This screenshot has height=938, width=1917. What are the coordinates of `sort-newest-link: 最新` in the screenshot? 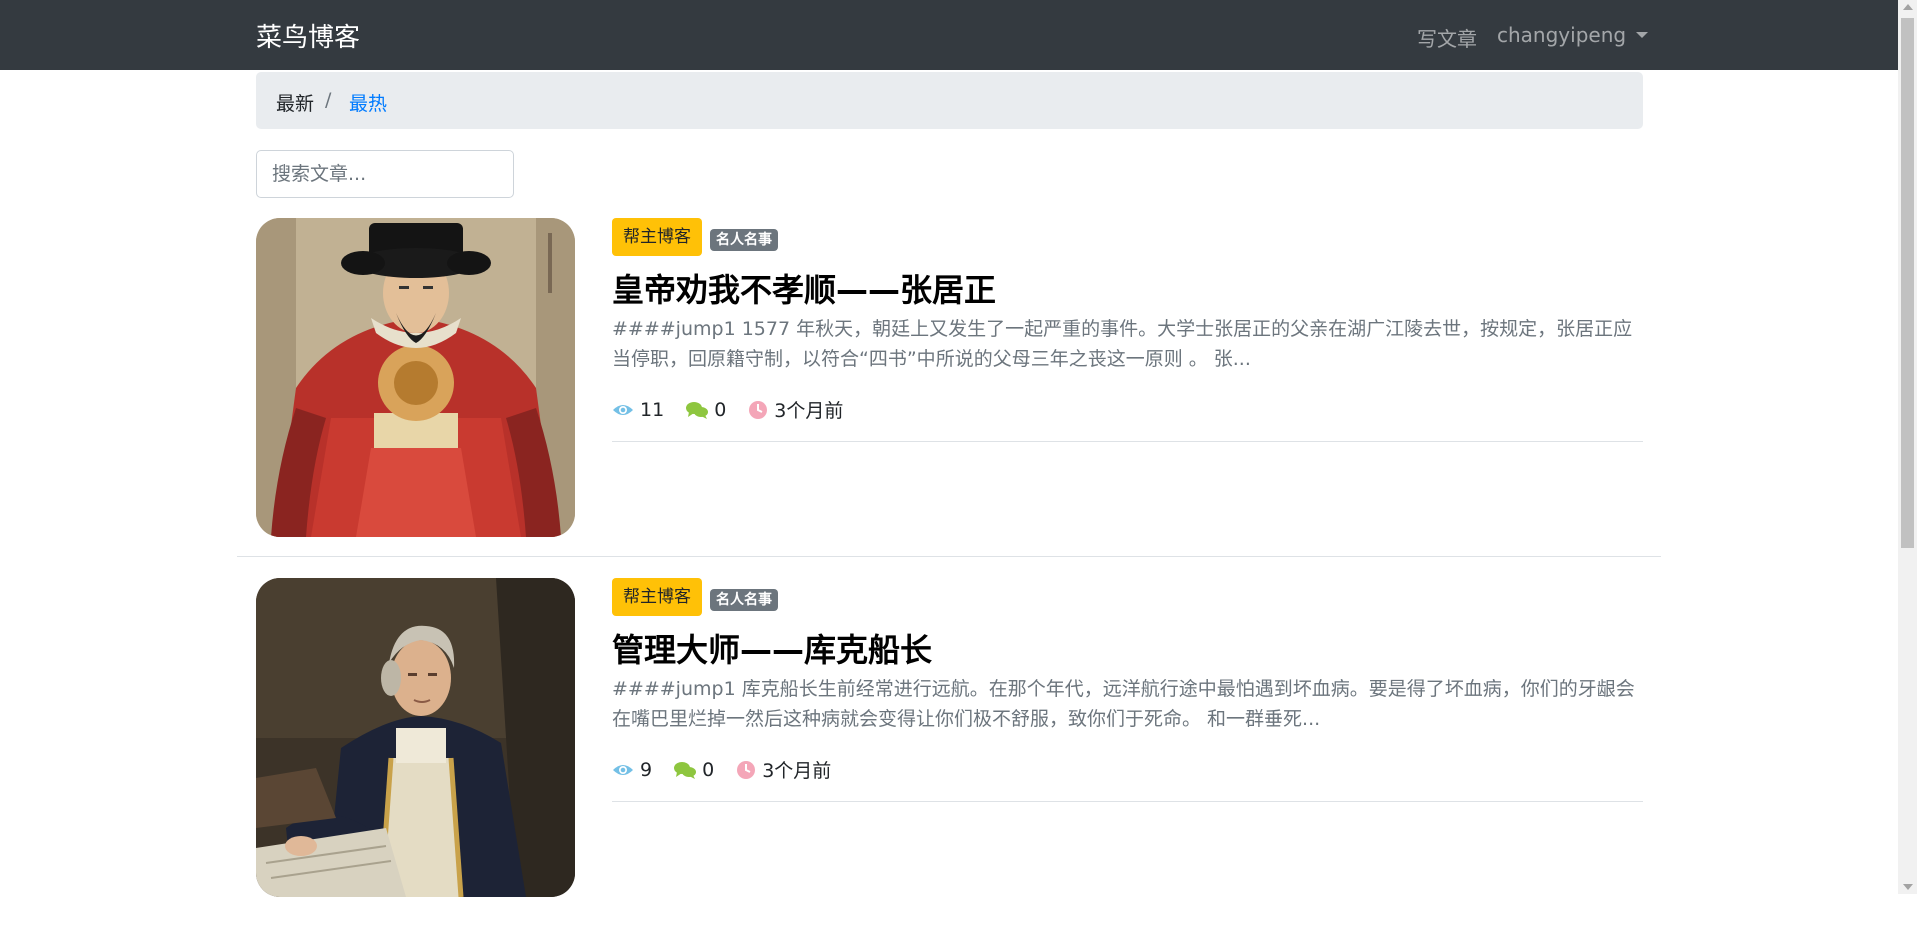 It's located at (295, 102).